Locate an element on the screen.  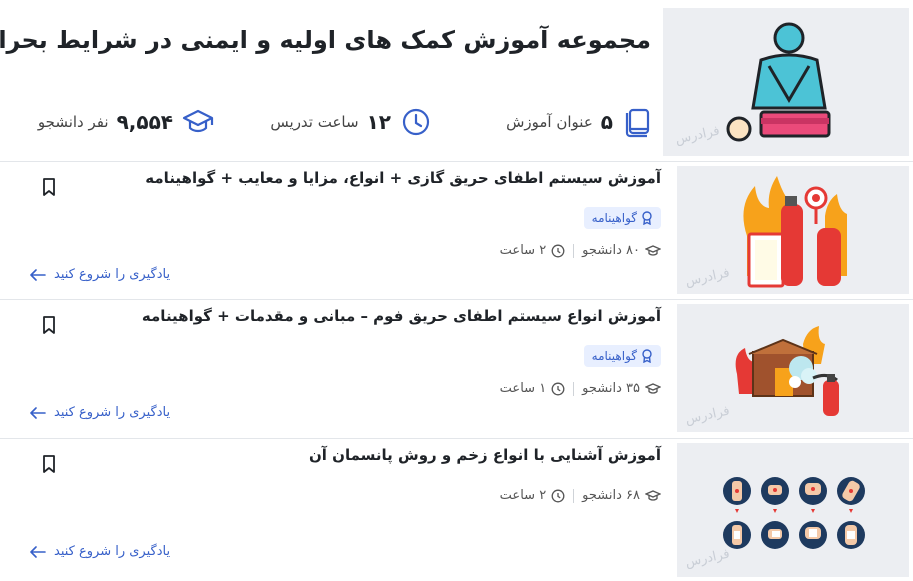
stat-courses: ۵ عنوان آموزش is located at coordinates (580, 122).